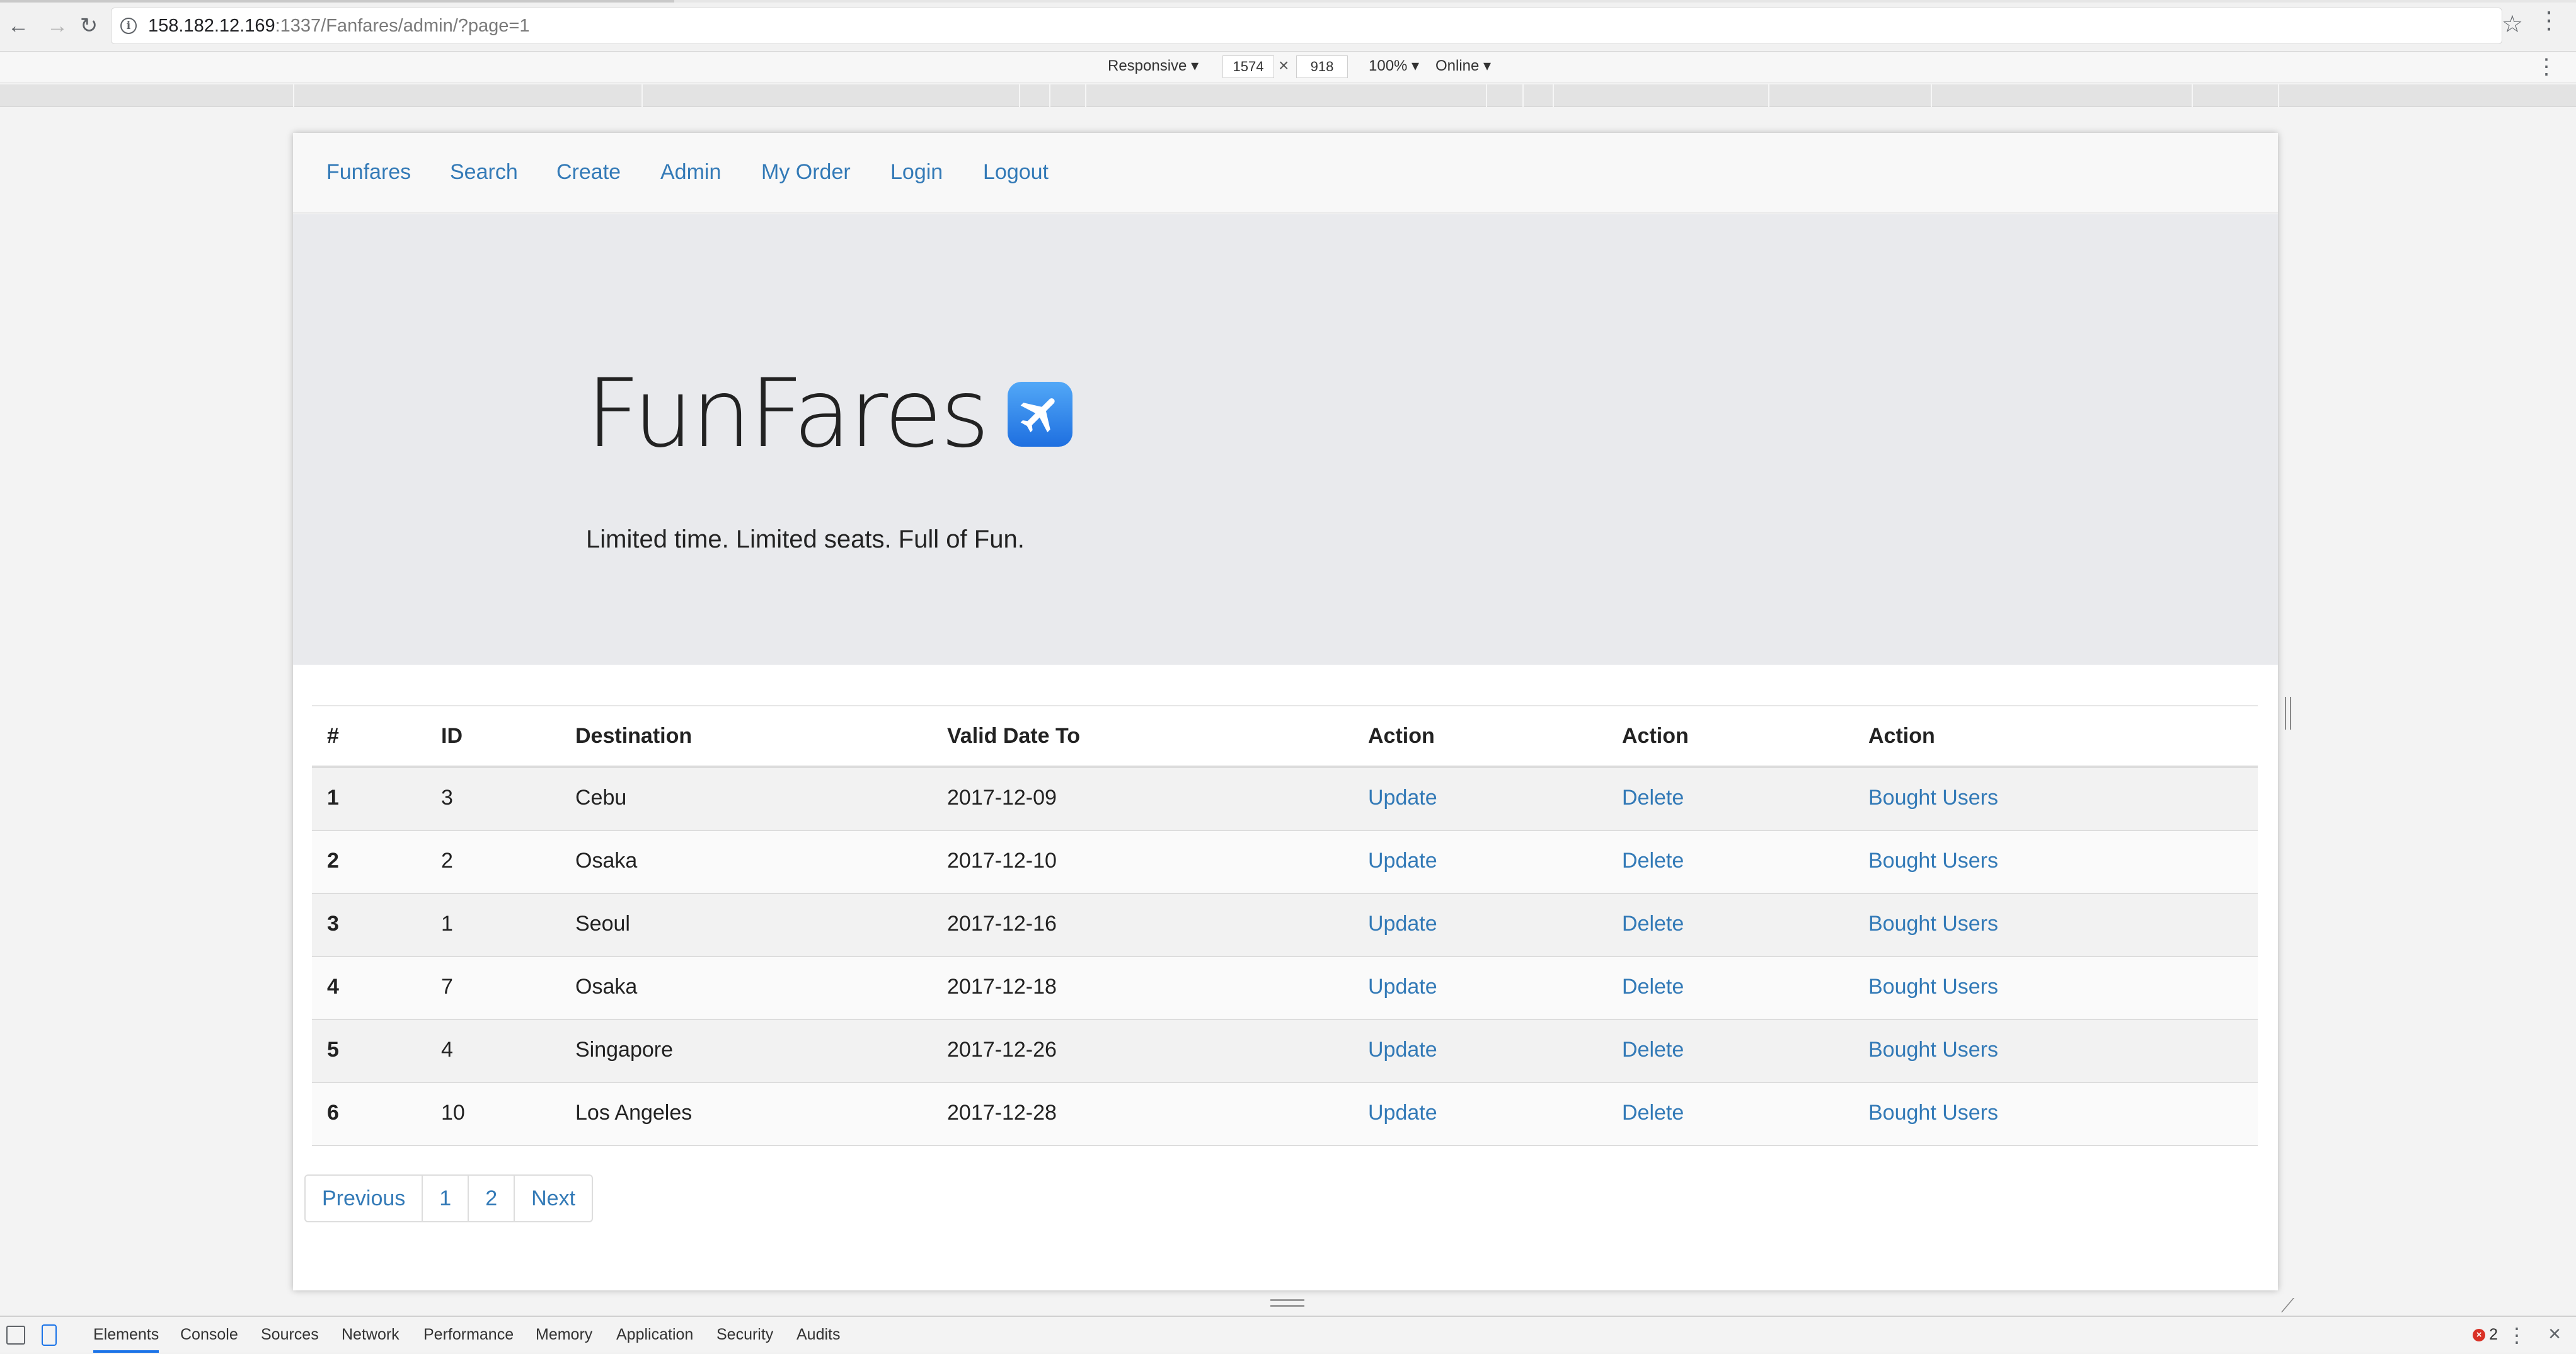  I want to click on nav-link-create: Create, so click(588, 172).